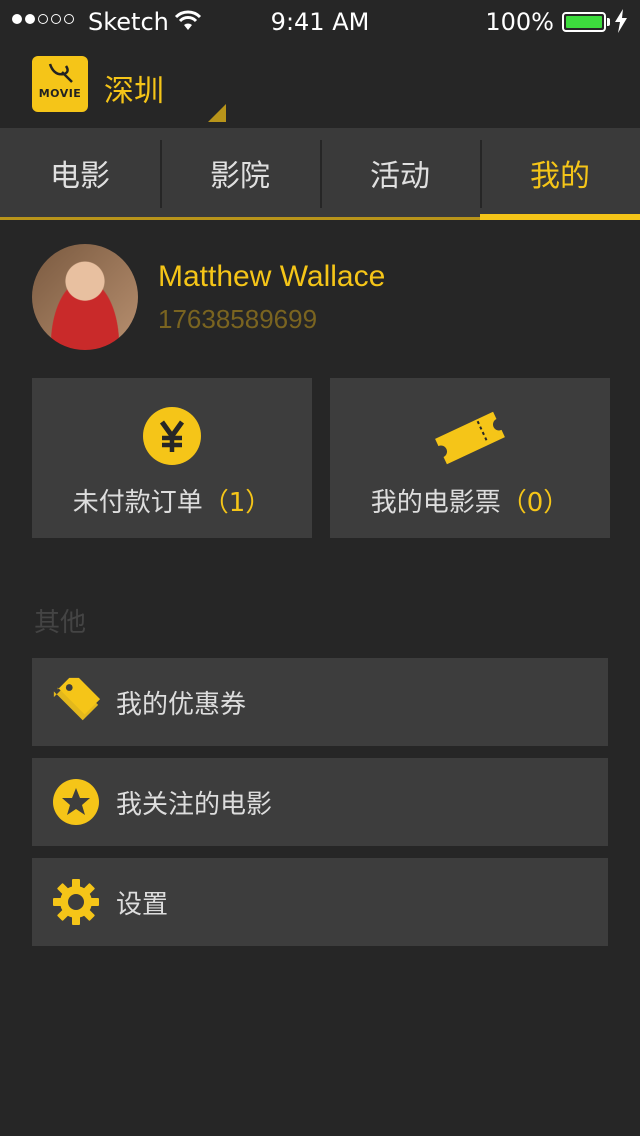 The width and height of the screenshot is (640, 1136). Describe the element at coordinates (560, 174) in the screenshot. I see `tab-mine: 我的` at that location.